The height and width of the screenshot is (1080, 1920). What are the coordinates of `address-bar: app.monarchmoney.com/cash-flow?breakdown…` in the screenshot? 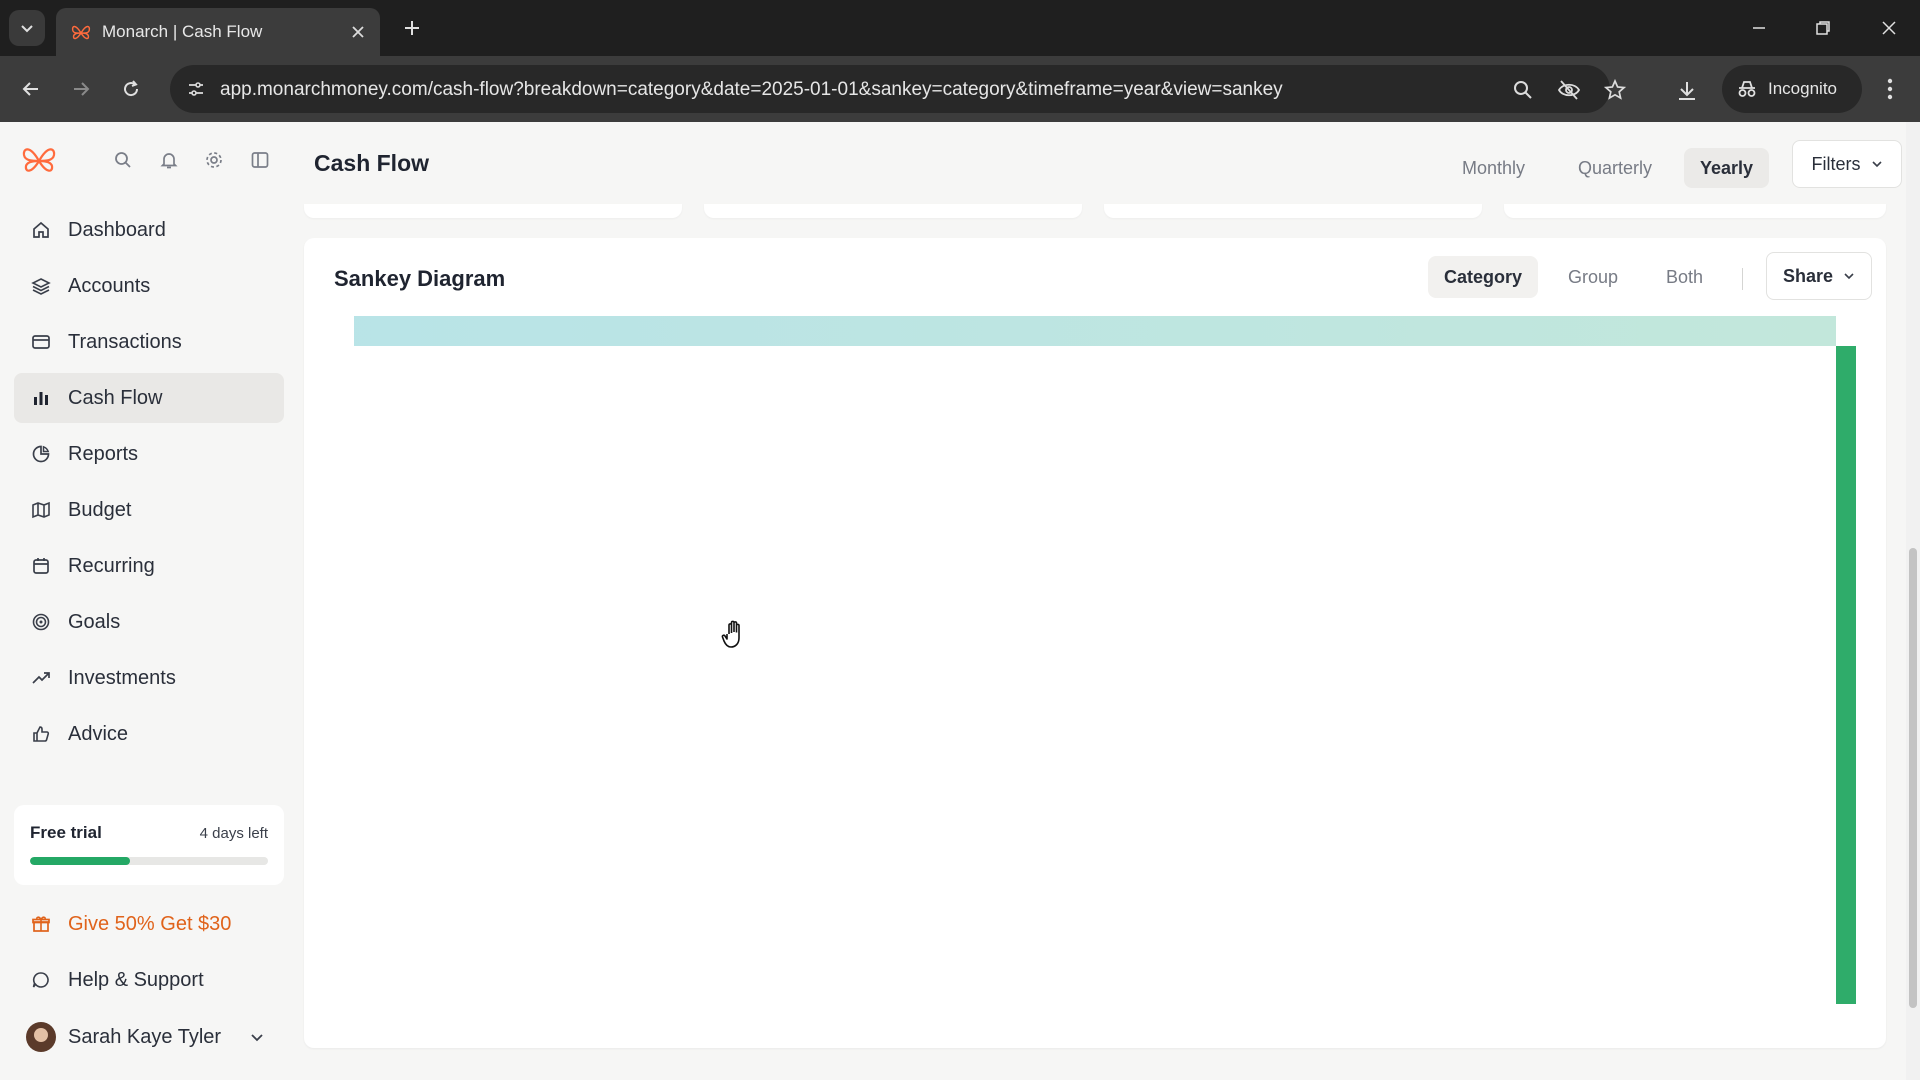 It's located at (898, 89).